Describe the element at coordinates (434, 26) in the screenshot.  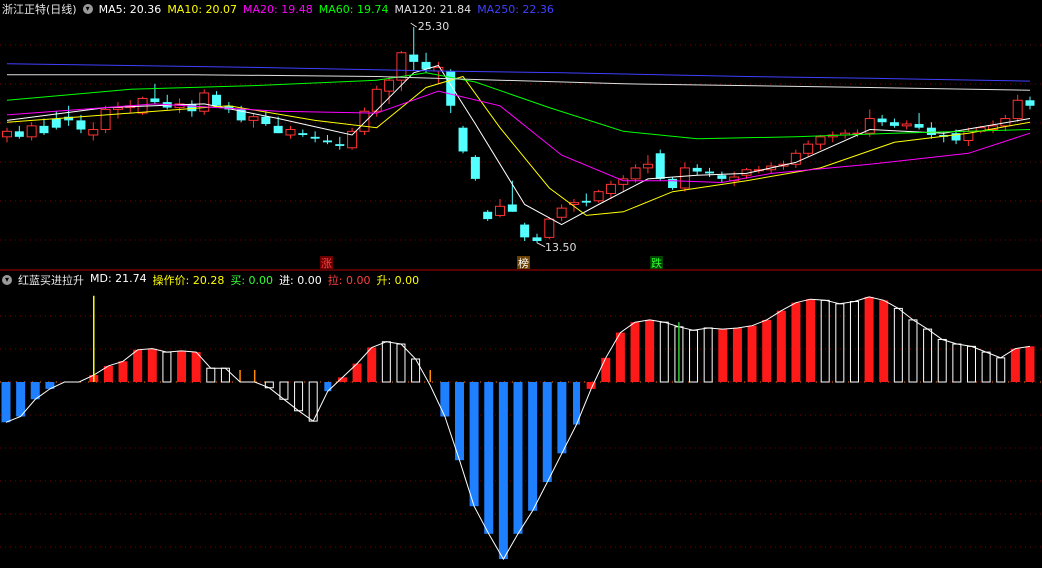
I see `high-price-label: 25.30` at that location.